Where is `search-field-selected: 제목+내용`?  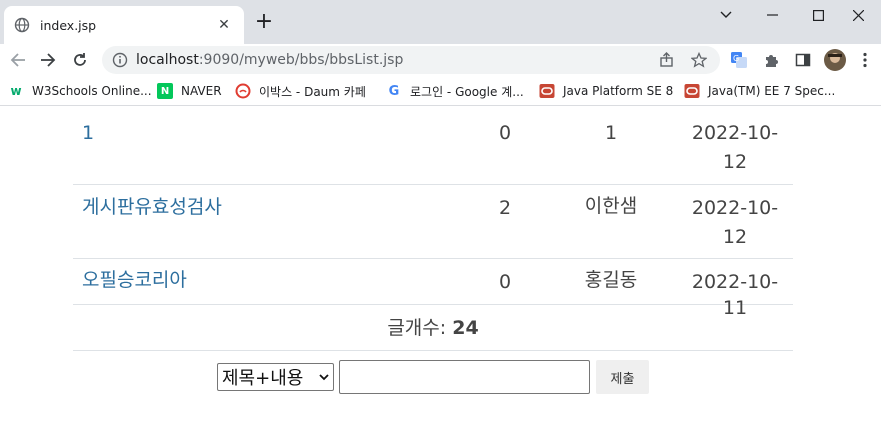
search-field-selected: 제목+내용 is located at coordinates (263, 378).